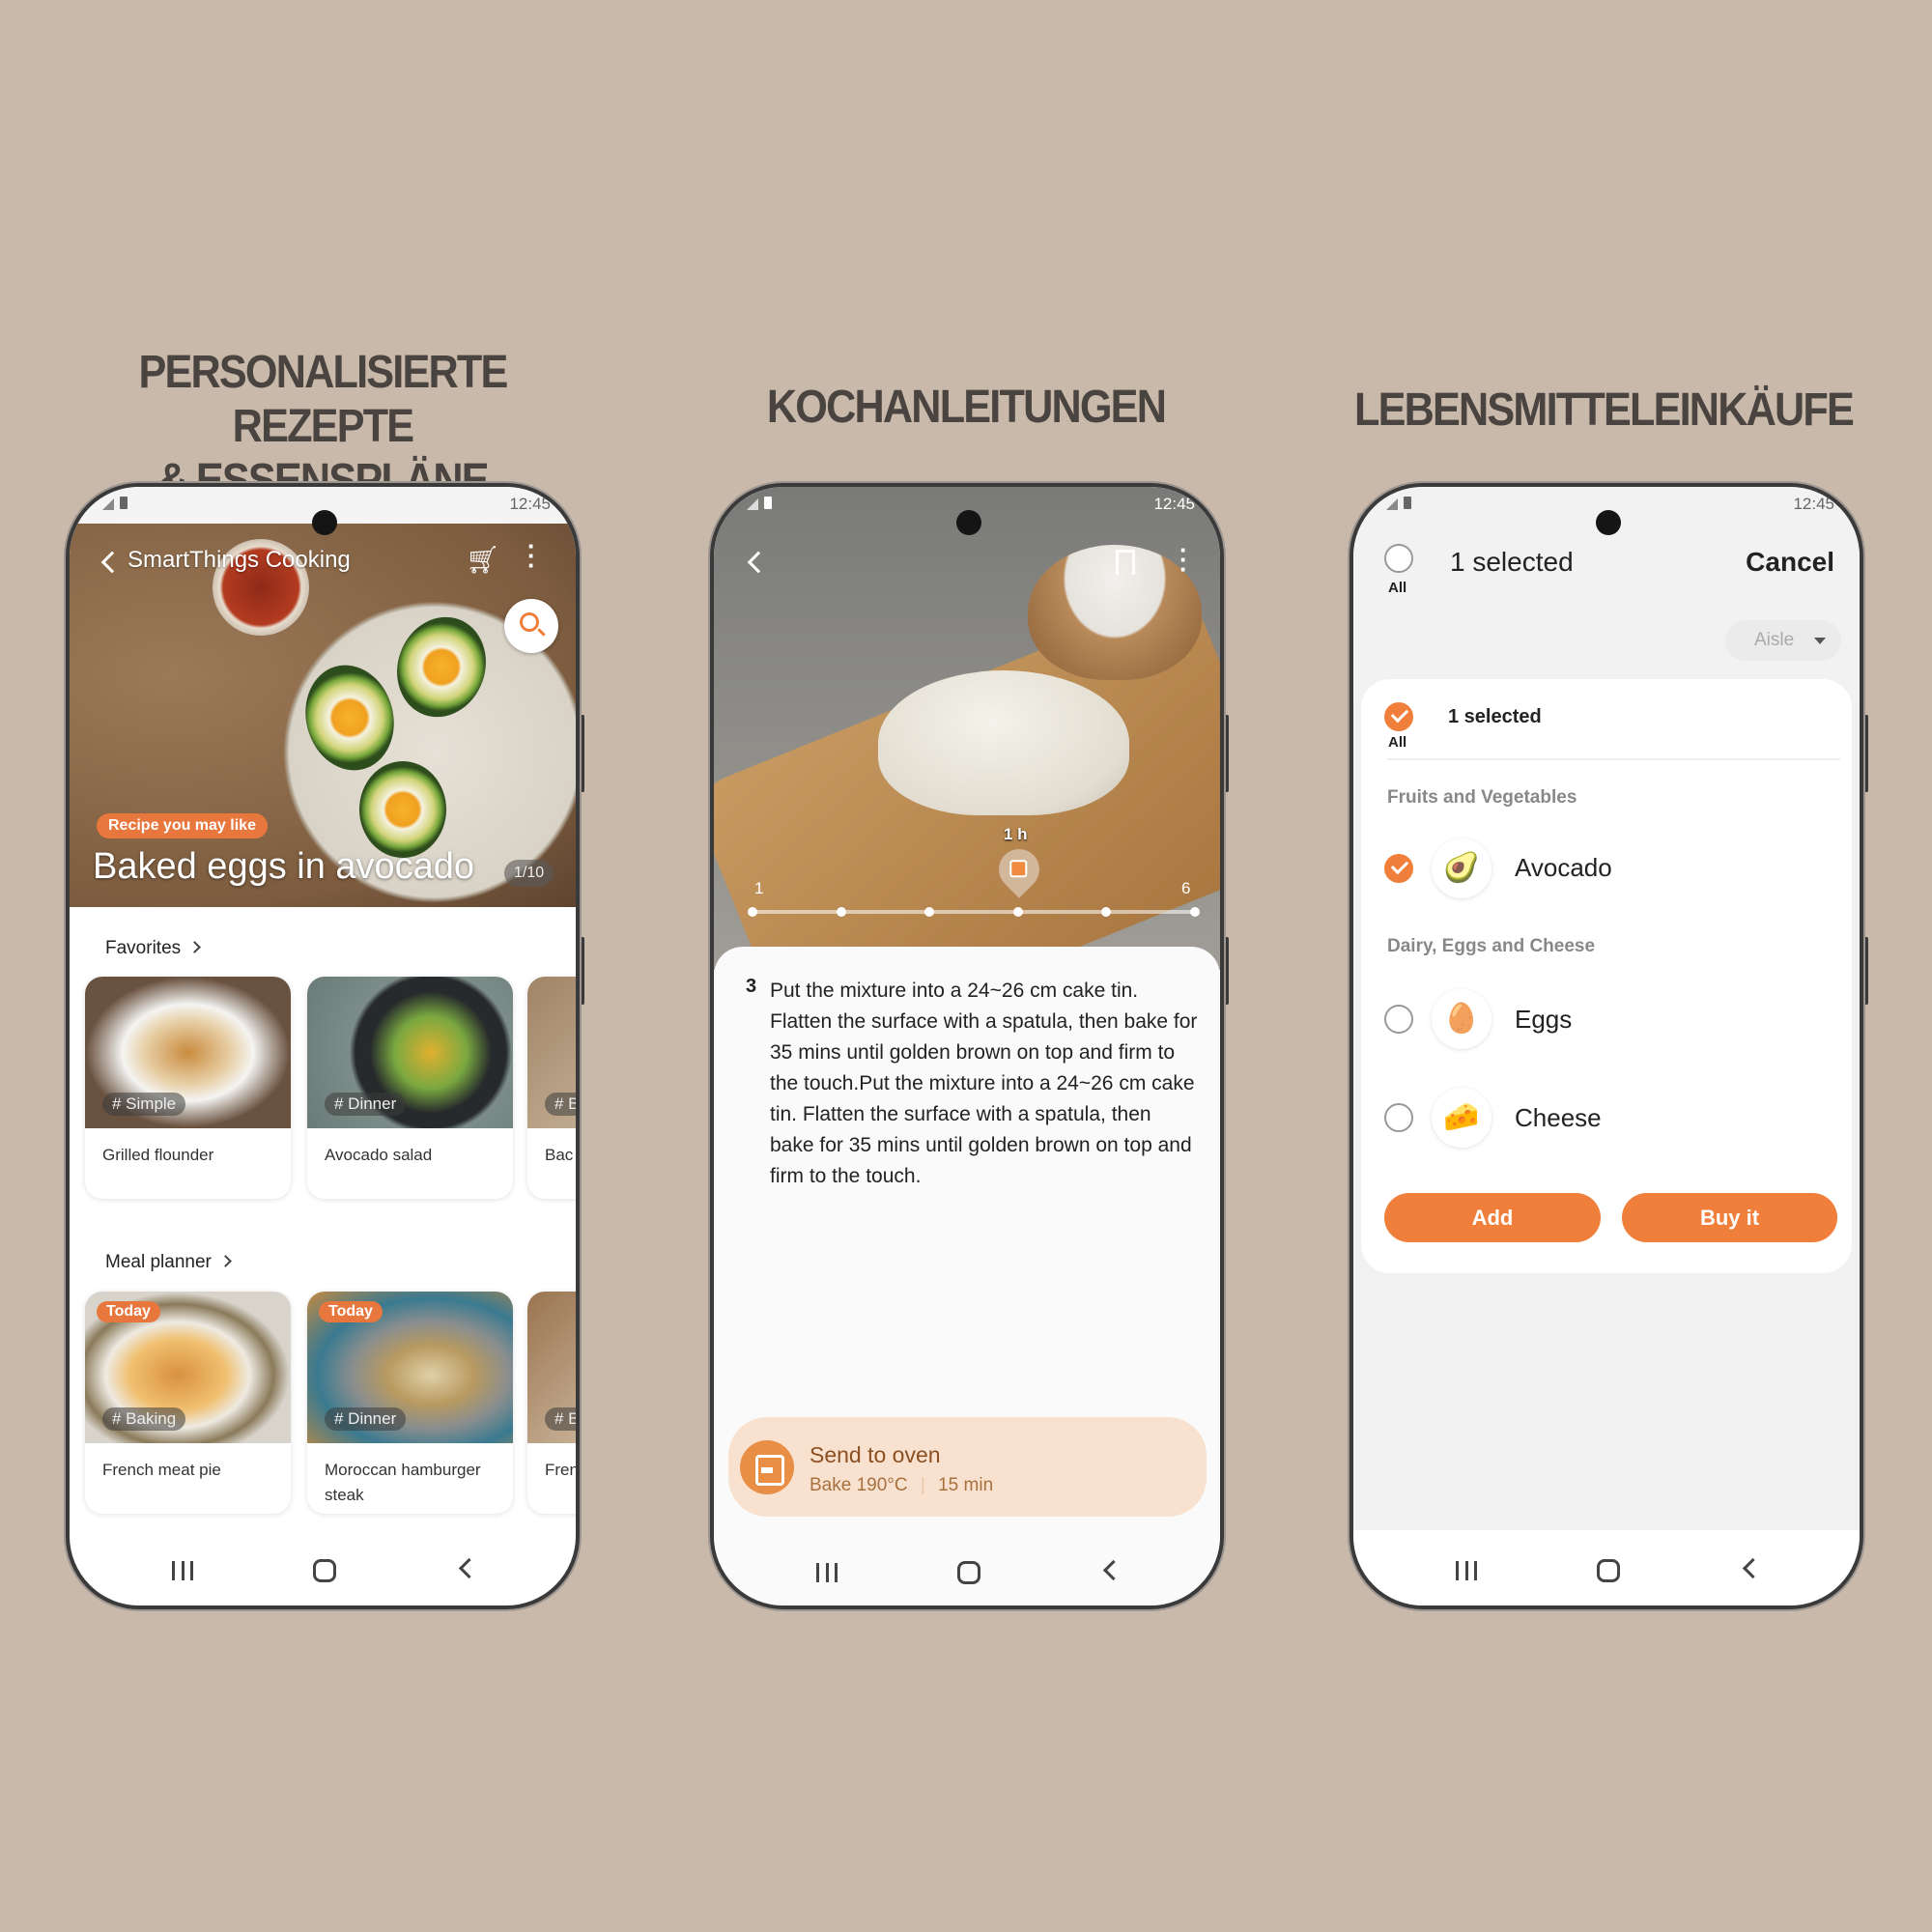 The image size is (1932, 1932). I want to click on item-name: Cheese, so click(1558, 1117).